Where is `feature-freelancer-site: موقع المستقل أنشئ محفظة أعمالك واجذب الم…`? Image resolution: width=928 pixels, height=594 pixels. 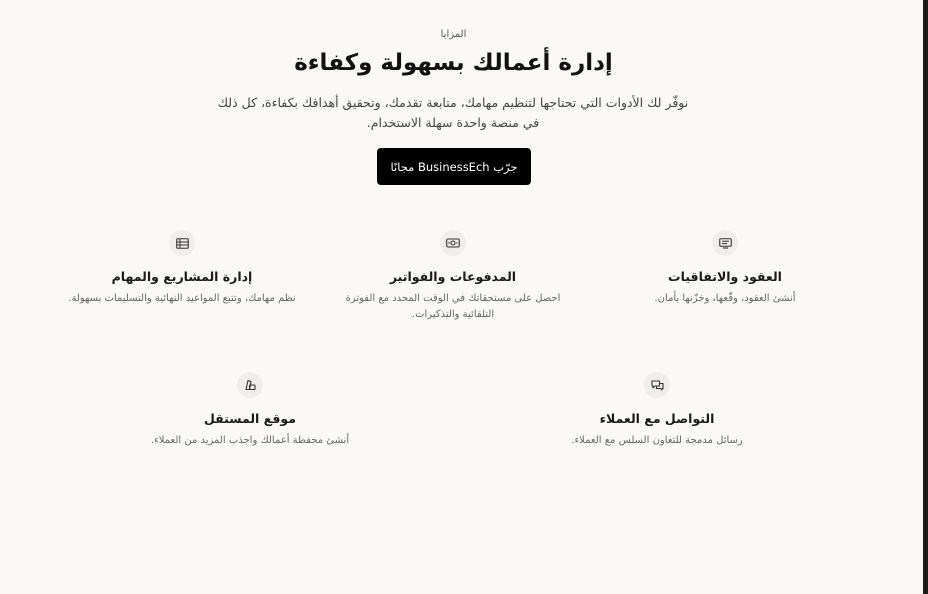
feature-freelancer-site: موقع المستقل أنشئ محفظة أعمالك واجذب الم… is located at coordinates (250, 410).